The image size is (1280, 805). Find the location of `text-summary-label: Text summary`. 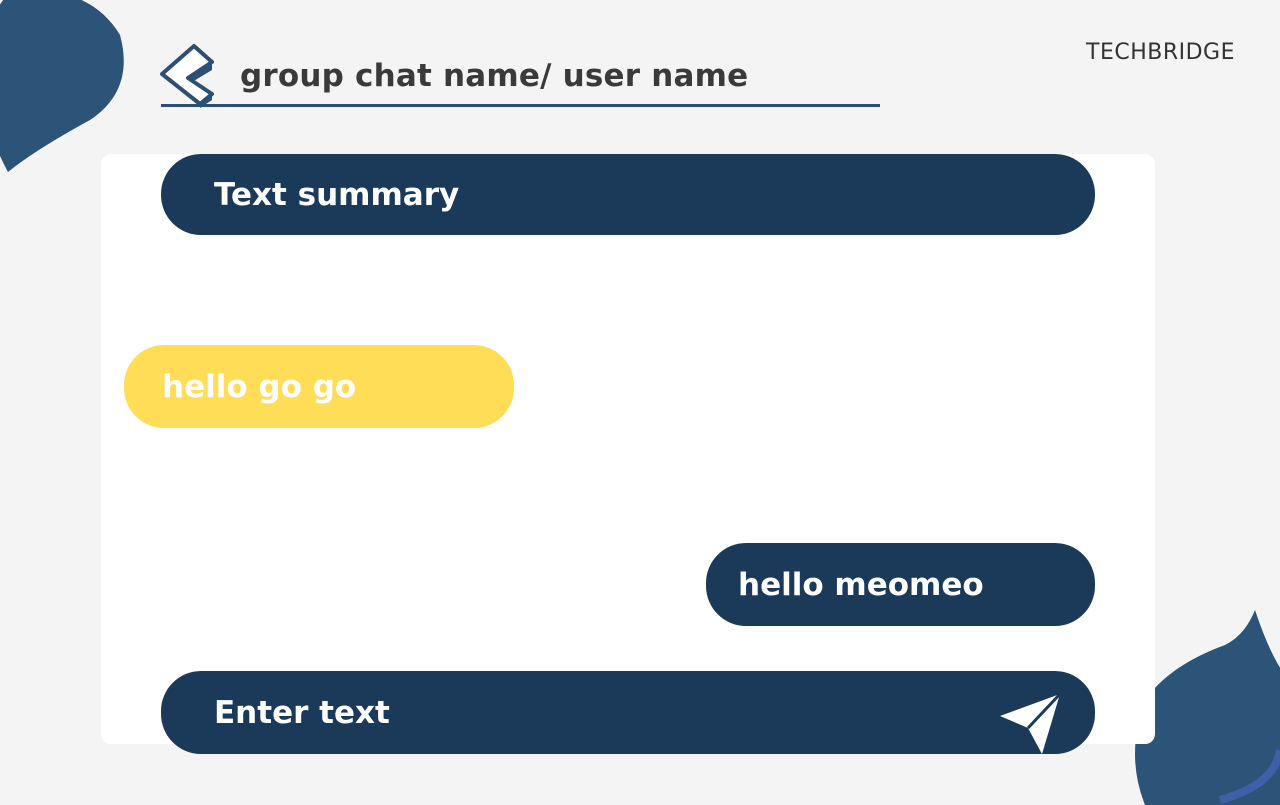

text-summary-label: Text summary is located at coordinates (337, 194).